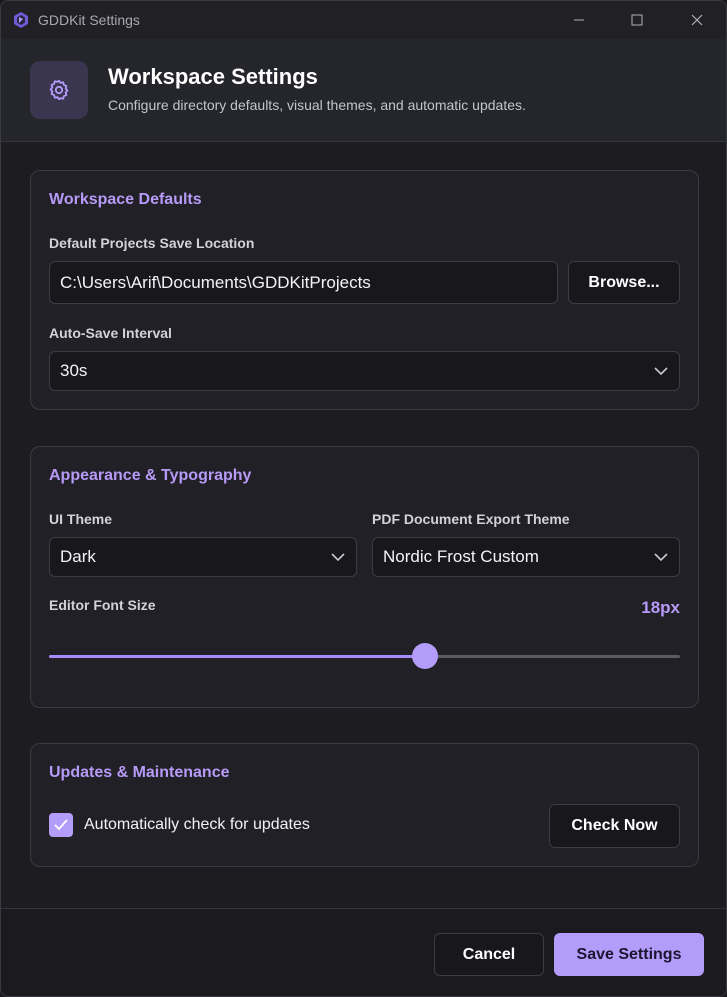 The width and height of the screenshot is (727, 997). Describe the element at coordinates (78, 556) in the screenshot. I see `ui-theme-selected-value: Dark` at that location.